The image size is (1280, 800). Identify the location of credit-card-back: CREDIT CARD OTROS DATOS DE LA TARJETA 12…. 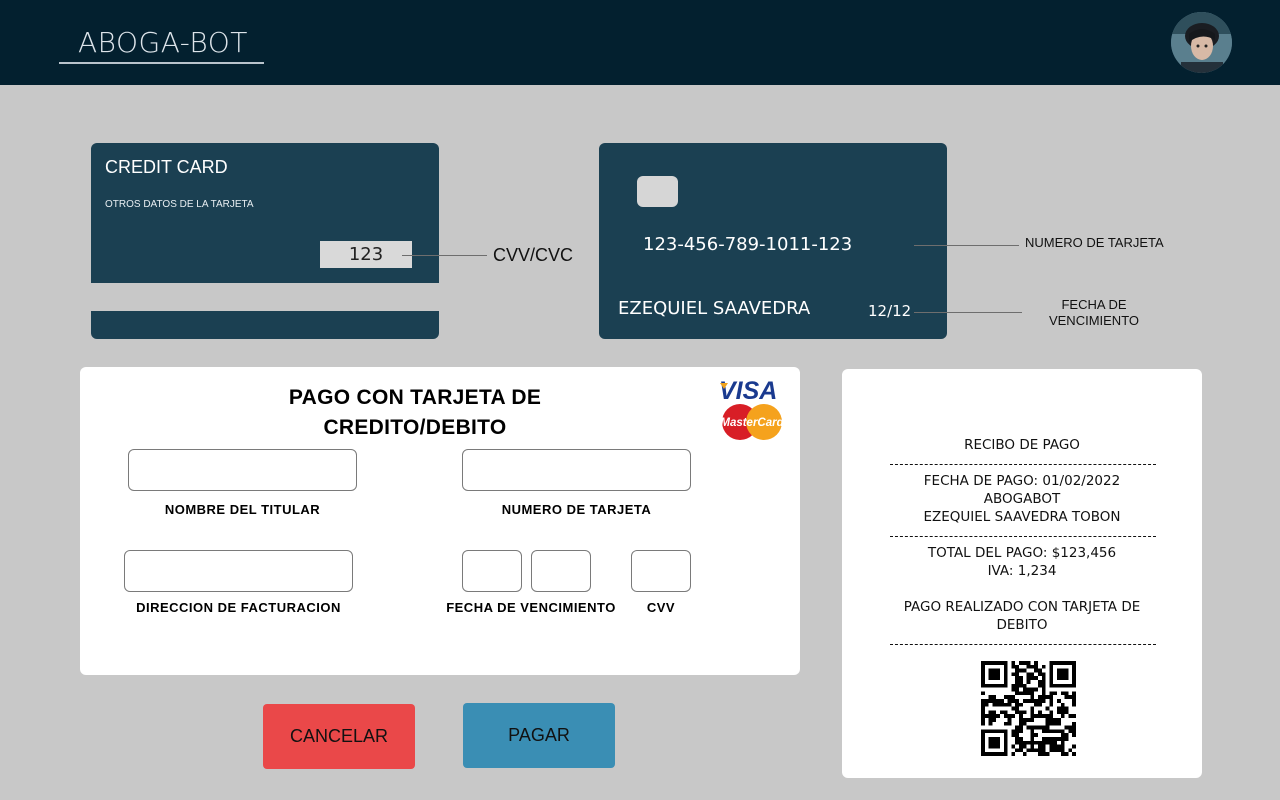
(265, 241).